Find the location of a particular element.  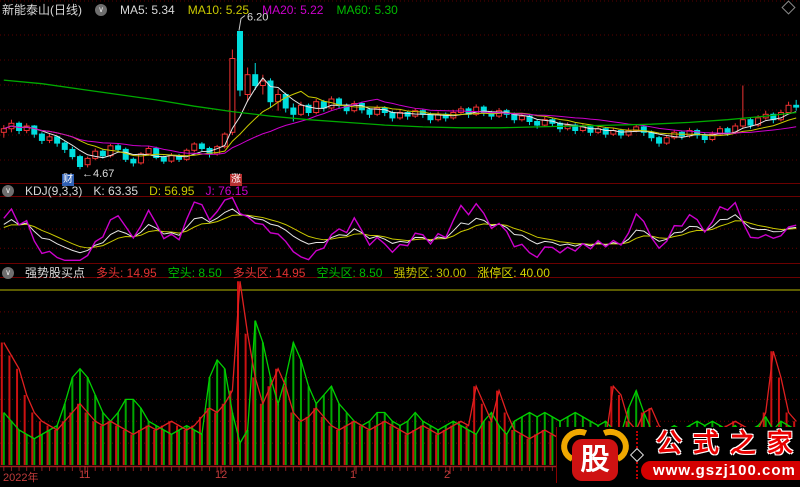

diamond-icon is located at coordinates (788, 7).